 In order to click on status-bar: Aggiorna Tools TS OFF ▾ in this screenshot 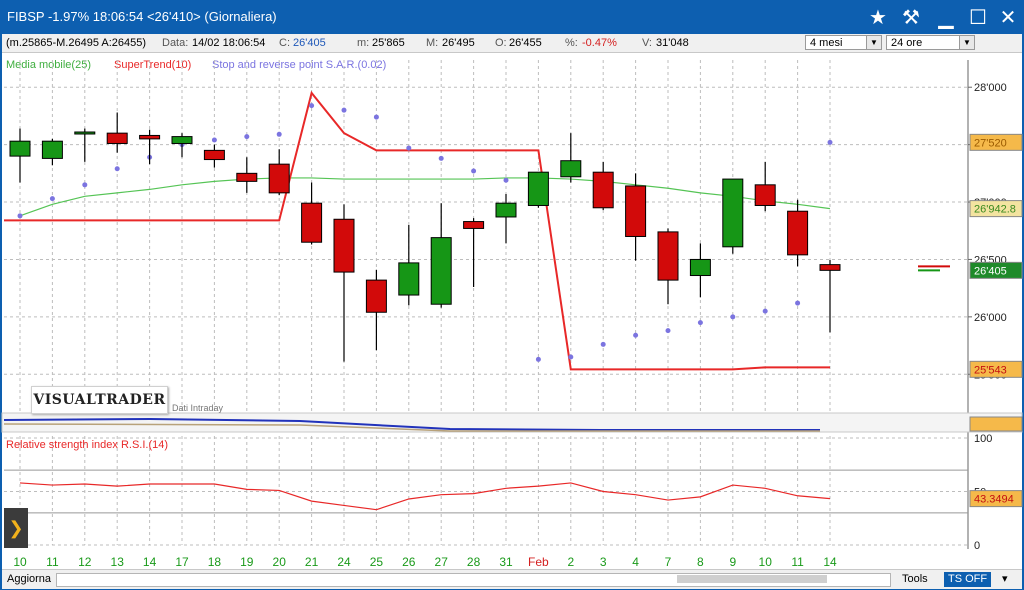, I will do `click(512, 579)`.